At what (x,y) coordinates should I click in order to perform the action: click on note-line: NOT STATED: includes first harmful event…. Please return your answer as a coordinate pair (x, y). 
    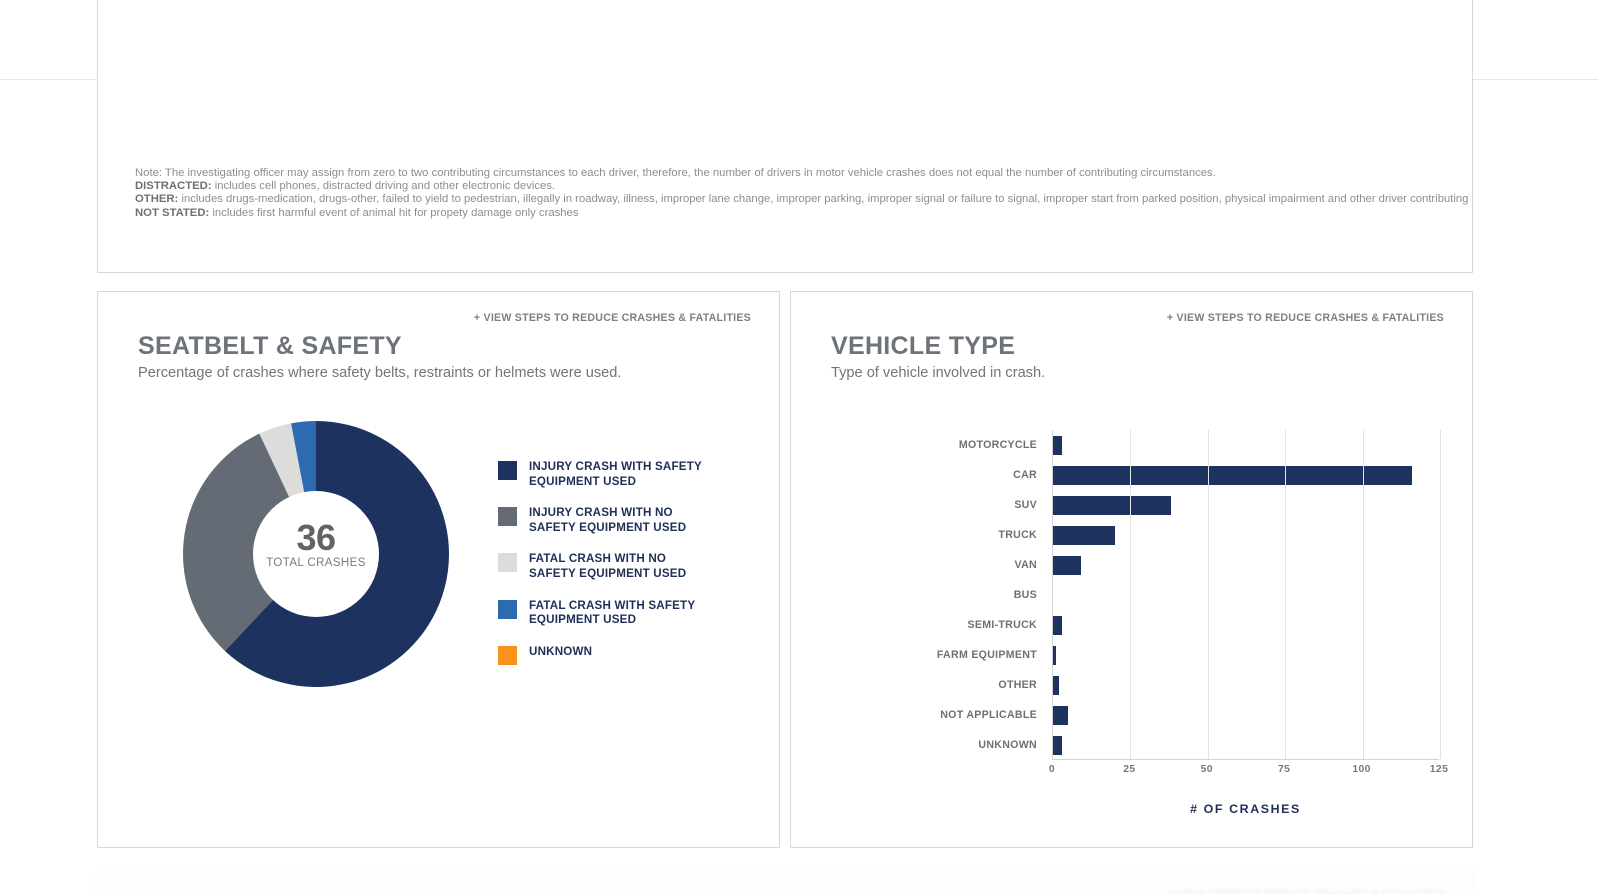
    Looking at the image, I should click on (785, 213).